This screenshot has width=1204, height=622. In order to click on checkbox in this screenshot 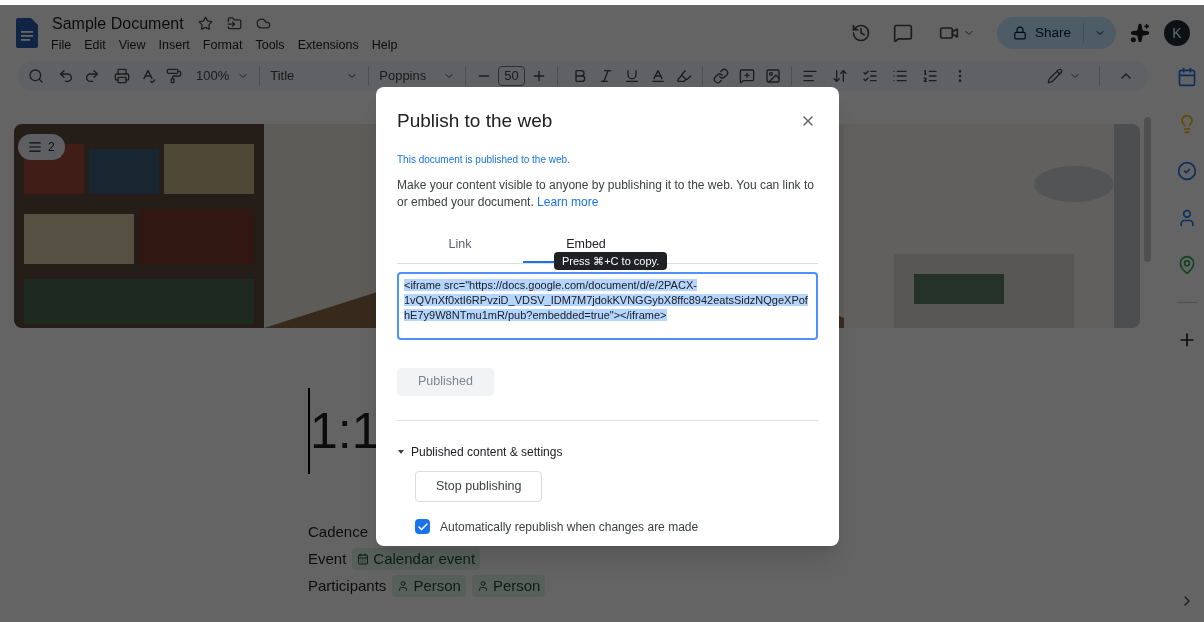, I will do `click(422, 526)`.